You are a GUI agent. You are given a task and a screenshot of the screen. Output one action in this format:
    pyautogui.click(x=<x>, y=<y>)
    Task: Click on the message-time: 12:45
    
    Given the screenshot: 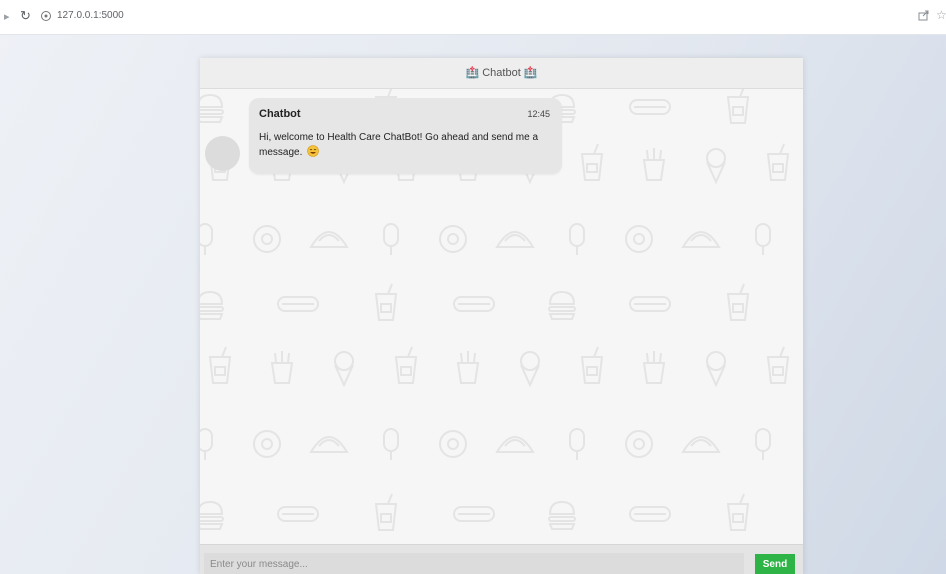 What is the action you would take?
    pyautogui.click(x=538, y=114)
    